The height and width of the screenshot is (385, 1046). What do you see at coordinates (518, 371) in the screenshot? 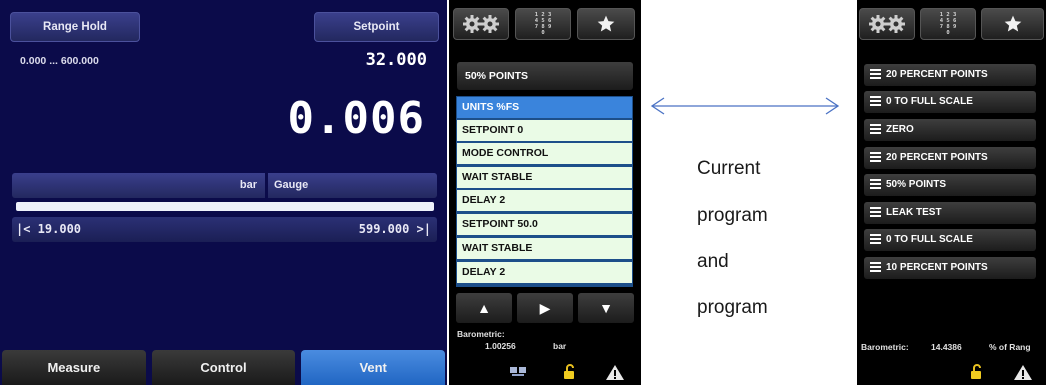
I see `network-icon` at bounding box center [518, 371].